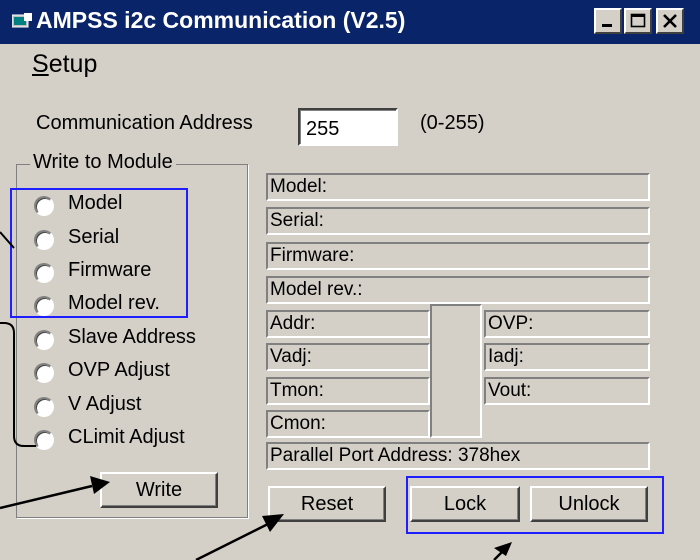  I want to click on lock-pointer-arrow, so click(498, 555).